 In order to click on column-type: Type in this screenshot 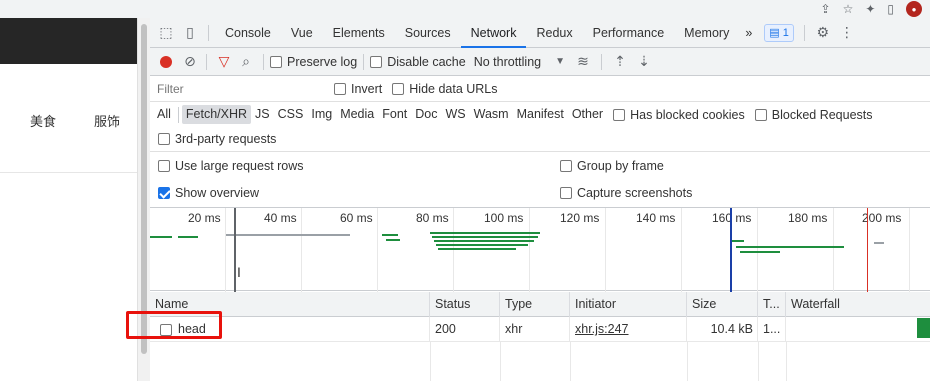, I will do `click(535, 304)`.